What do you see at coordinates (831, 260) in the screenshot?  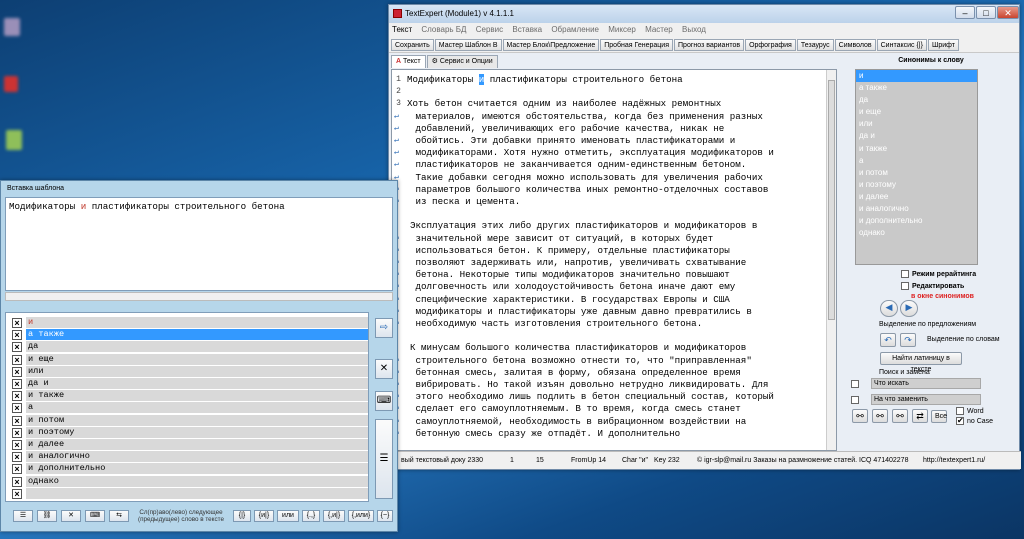 I see `editor-scrollbar` at bounding box center [831, 260].